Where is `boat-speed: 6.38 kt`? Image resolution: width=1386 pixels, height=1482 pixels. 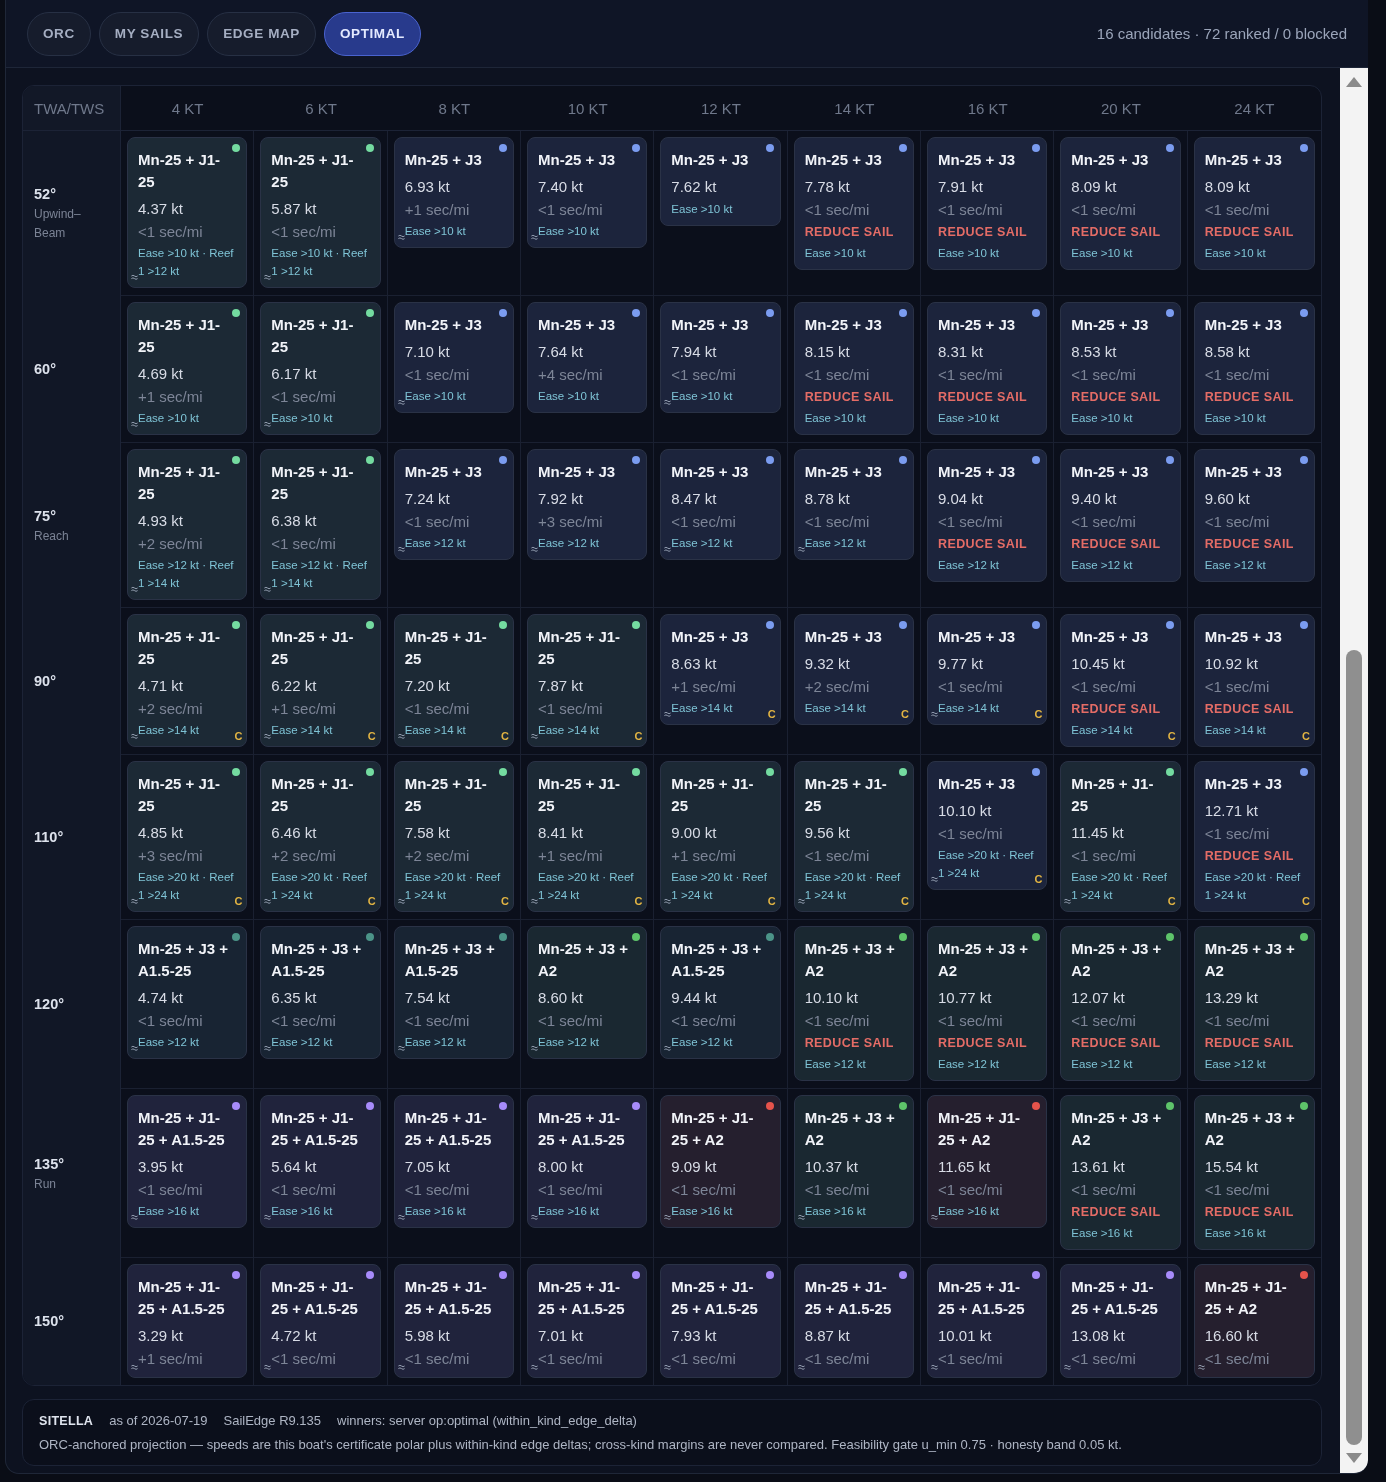 boat-speed: 6.38 kt is located at coordinates (294, 521).